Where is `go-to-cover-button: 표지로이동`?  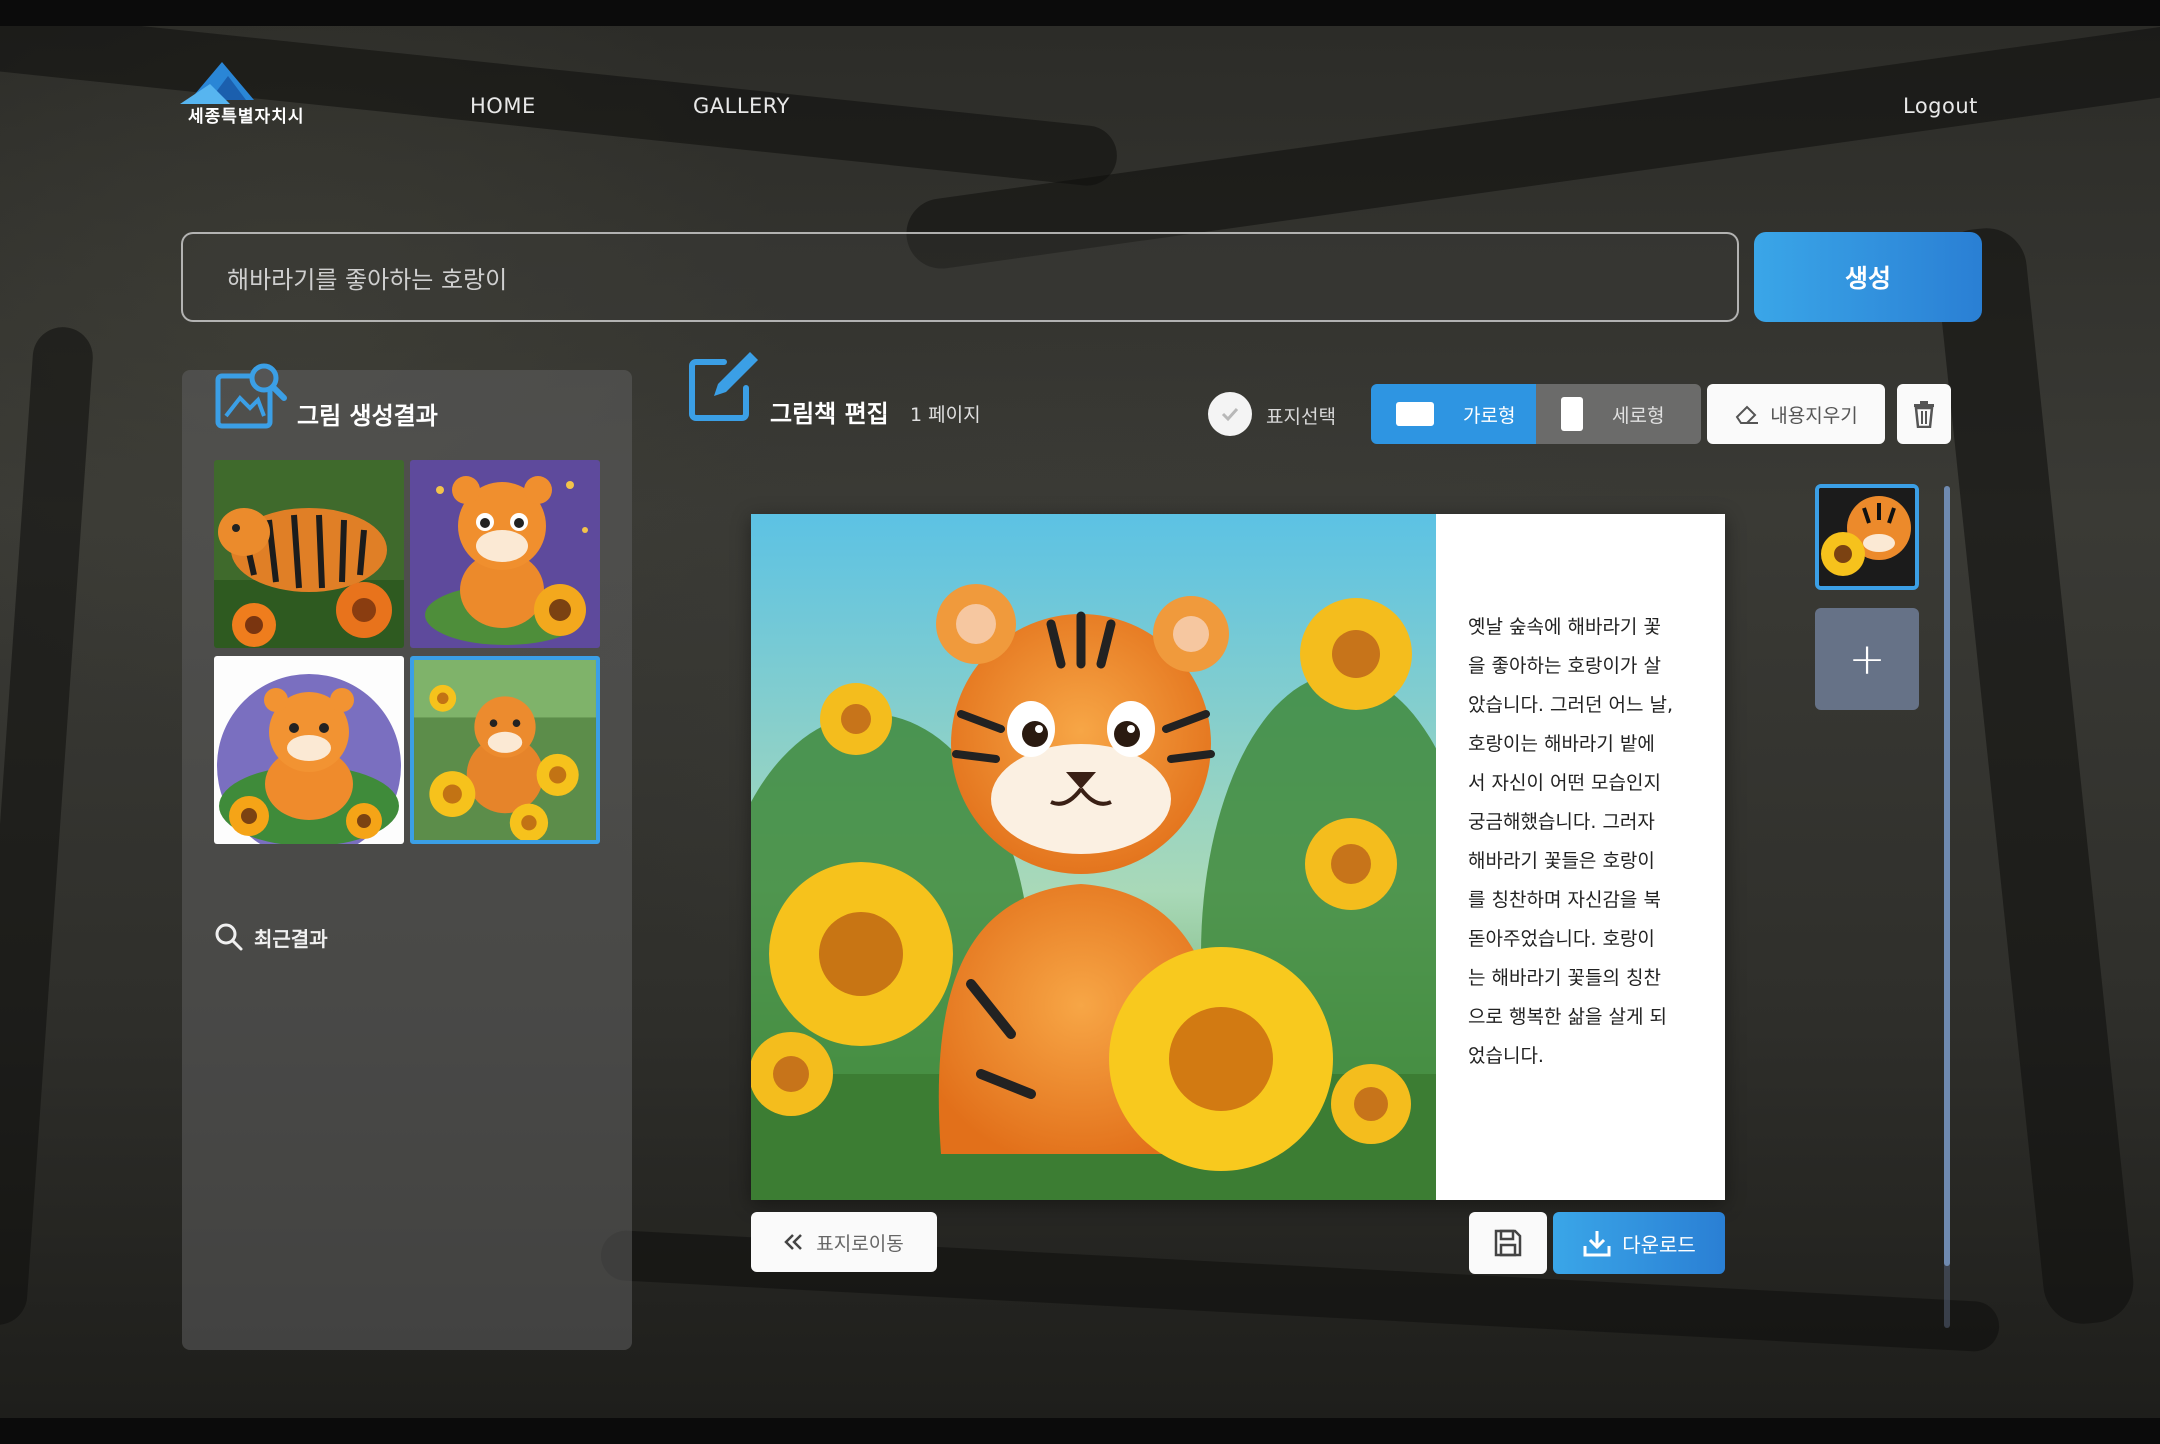
go-to-cover-button: 표지로이동 is located at coordinates (844, 1242).